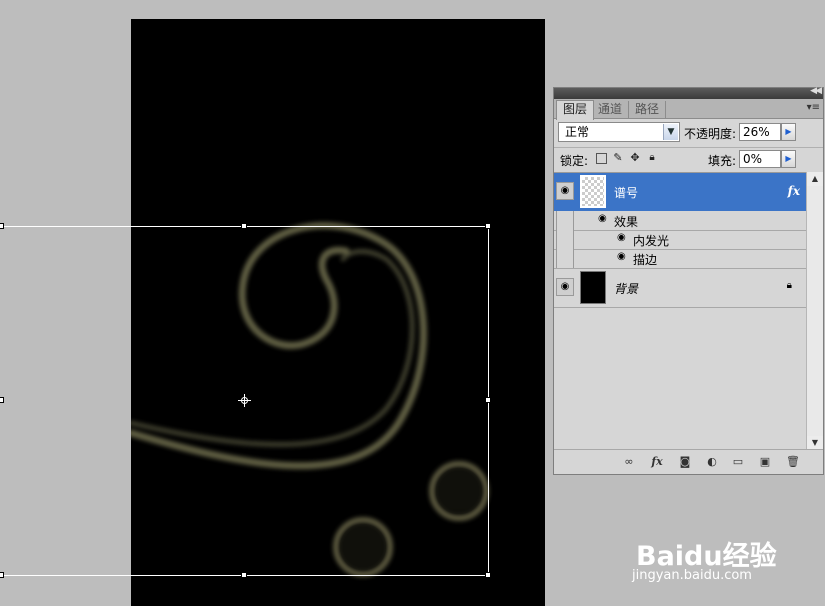  I want to click on fill-label: 填充:, so click(722, 161).